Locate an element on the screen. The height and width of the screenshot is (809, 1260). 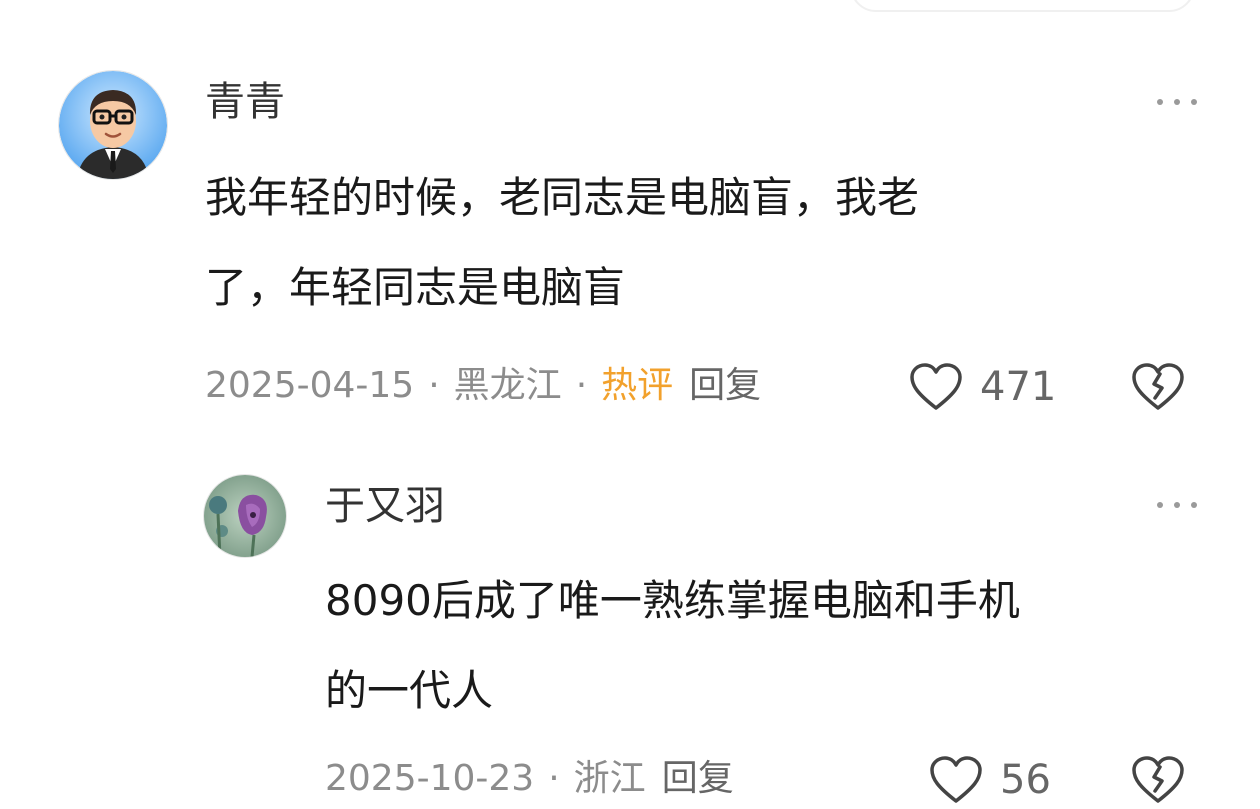
comment-text-line-2: 的一代人 is located at coordinates (409, 690).